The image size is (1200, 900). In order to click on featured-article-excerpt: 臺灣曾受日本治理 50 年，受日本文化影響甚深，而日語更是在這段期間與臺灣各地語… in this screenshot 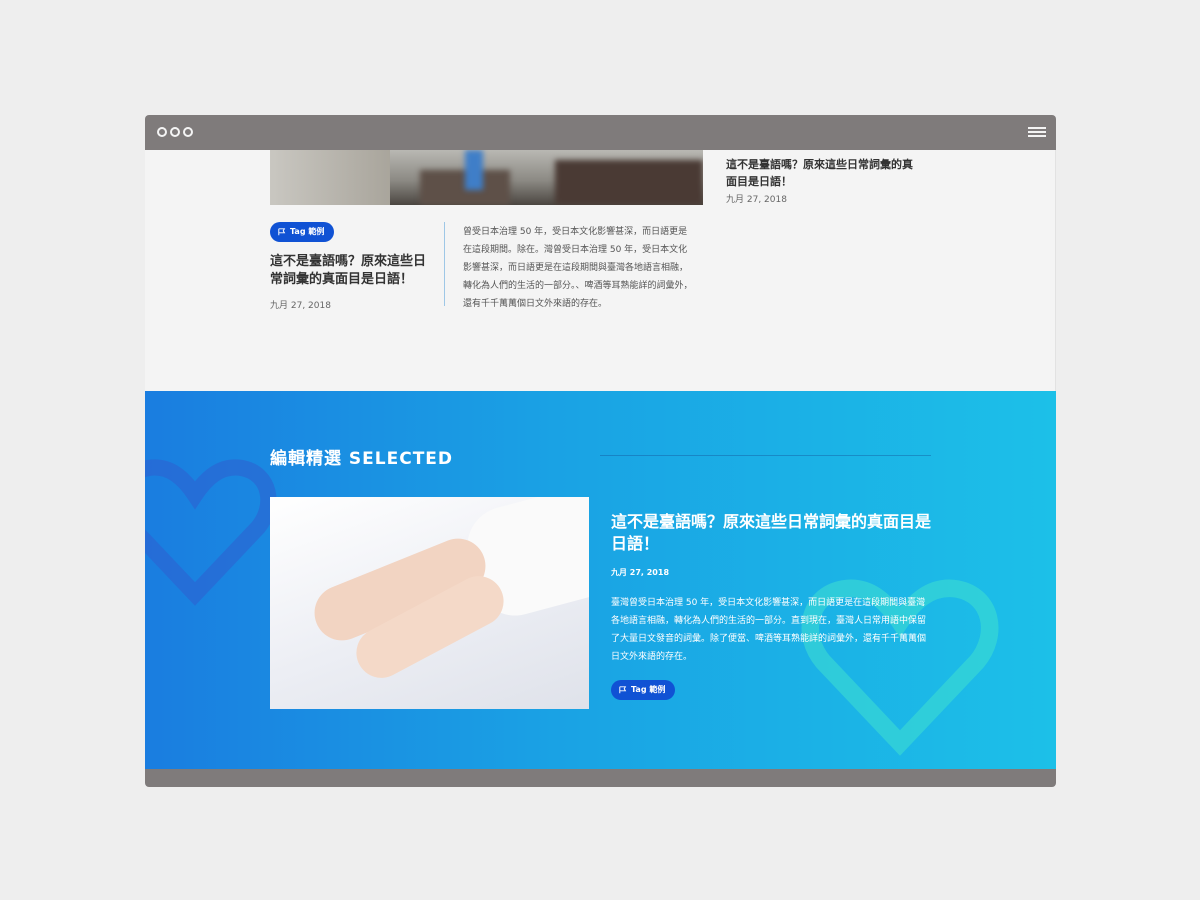, I will do `click(769, 630)`.